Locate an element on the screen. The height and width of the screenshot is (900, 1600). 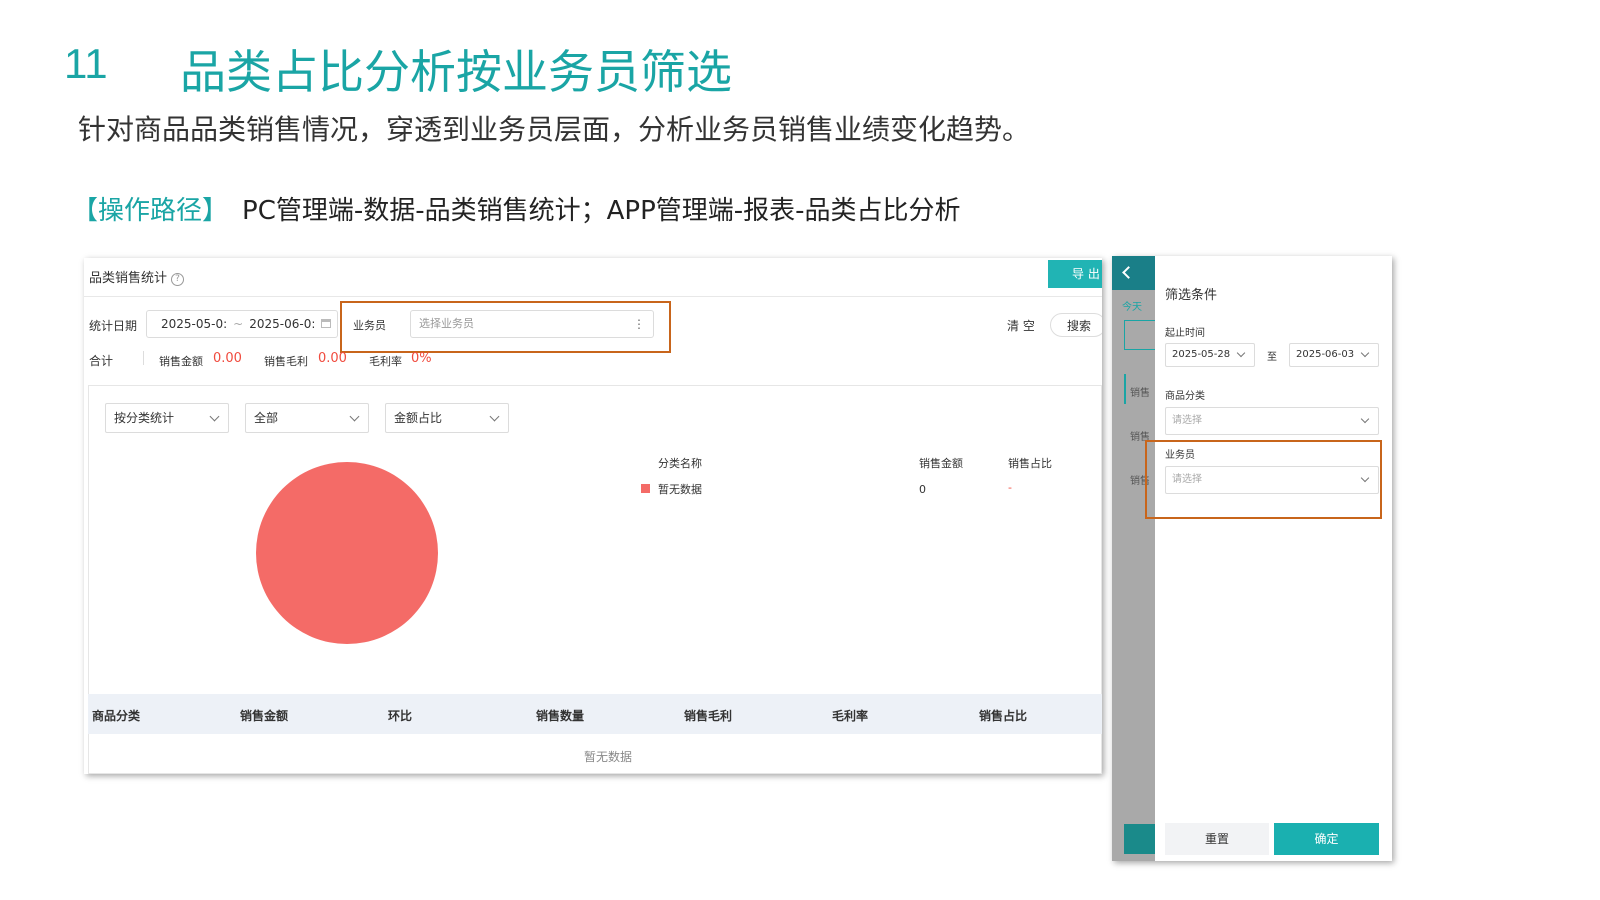
end-date-select: 2025-06-03 is located at coordinates (1334, 355).